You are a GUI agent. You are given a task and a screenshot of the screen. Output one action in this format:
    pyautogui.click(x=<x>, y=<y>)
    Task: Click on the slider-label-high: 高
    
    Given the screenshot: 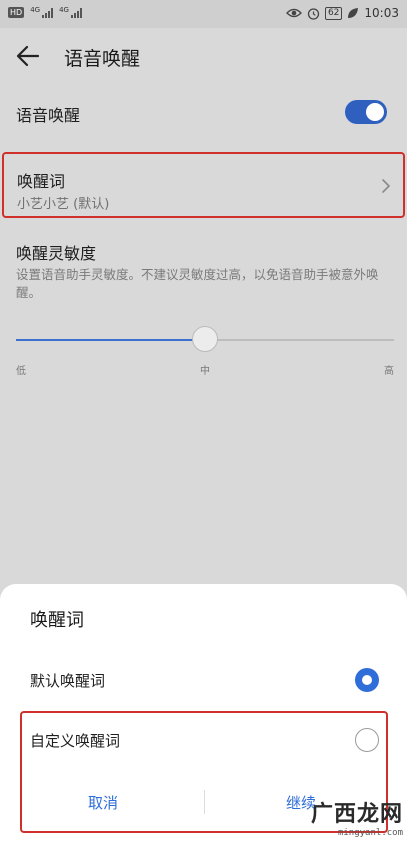 What is the action you would take?
    pyautogui.click(x=389, y=371)
    